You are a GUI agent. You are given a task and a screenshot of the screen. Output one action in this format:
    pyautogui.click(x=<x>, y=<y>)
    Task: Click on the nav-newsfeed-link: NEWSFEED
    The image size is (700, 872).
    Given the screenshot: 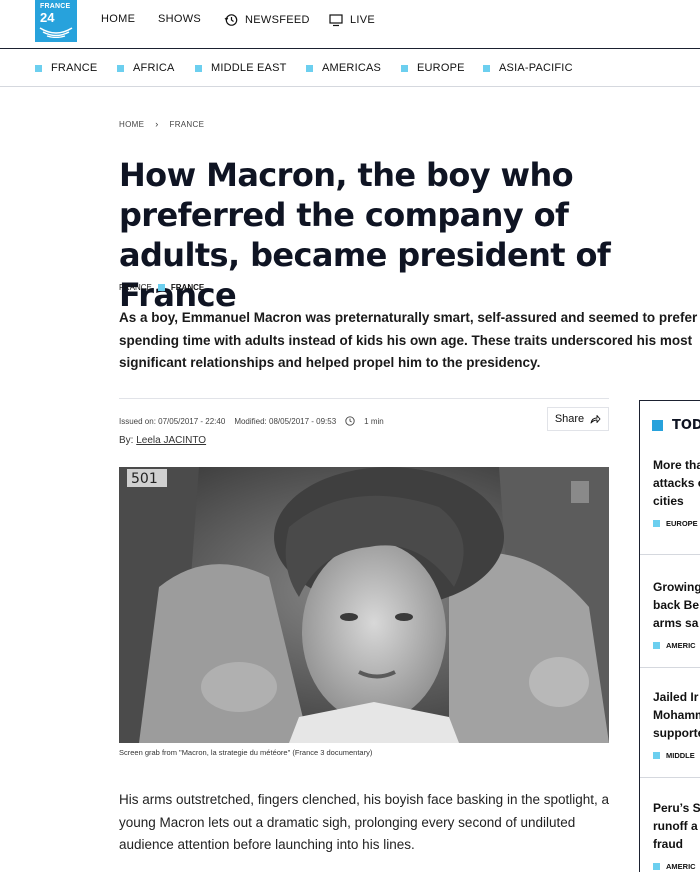 What is the action you would take?
    pyautogui.click(x=267, y=20)
    